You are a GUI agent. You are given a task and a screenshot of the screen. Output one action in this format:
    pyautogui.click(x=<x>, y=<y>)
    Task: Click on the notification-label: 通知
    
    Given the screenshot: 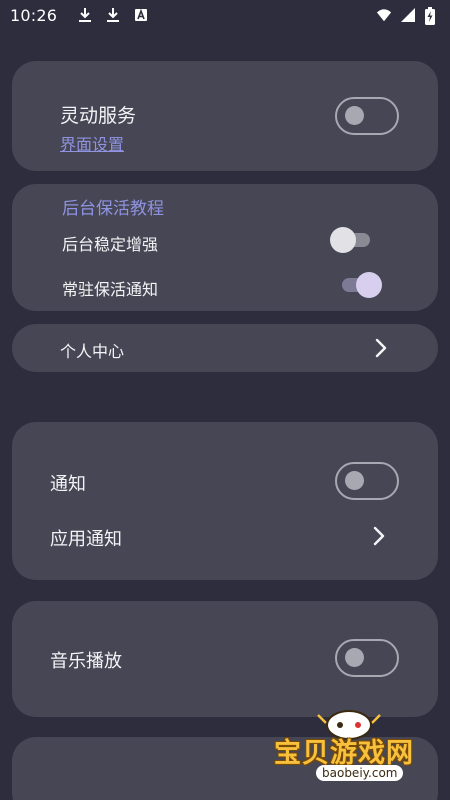 What is the action you would take?
    pyautogui.click(x=68, y=484)
    